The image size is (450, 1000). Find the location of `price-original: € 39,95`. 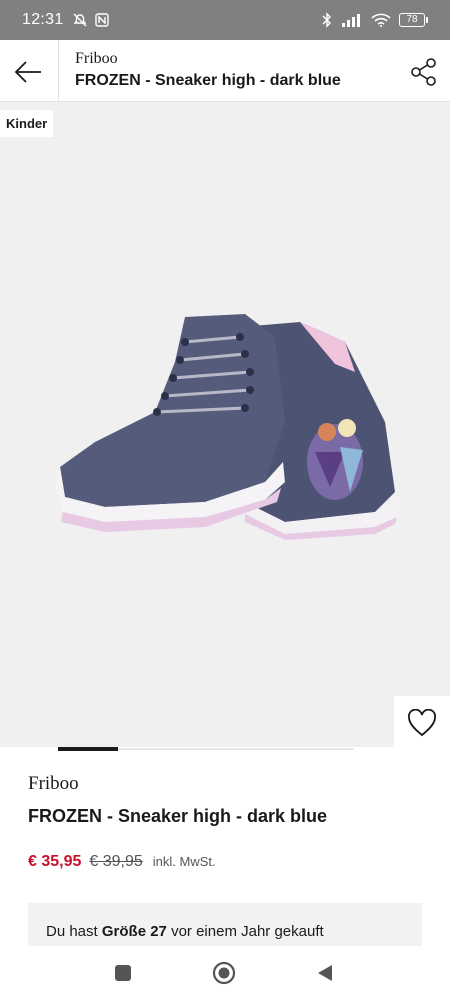

price-original: € 39,95 is located at coordinates (116, 861).